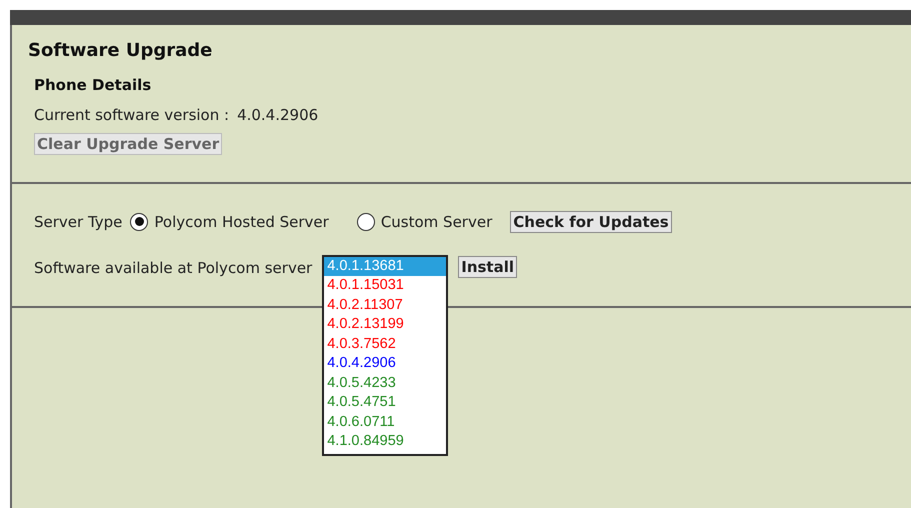 The image size is (911, 508). What do you see at coordinates (385, 266) in the screenshot?
I see `version-option: 4.0.1.13681` at bounding box center [385, 266].